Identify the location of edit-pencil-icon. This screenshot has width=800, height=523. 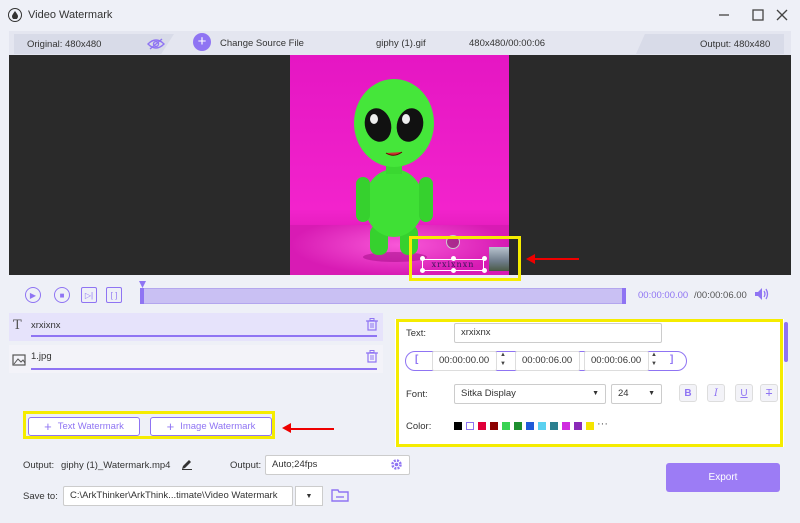
(187, 465).